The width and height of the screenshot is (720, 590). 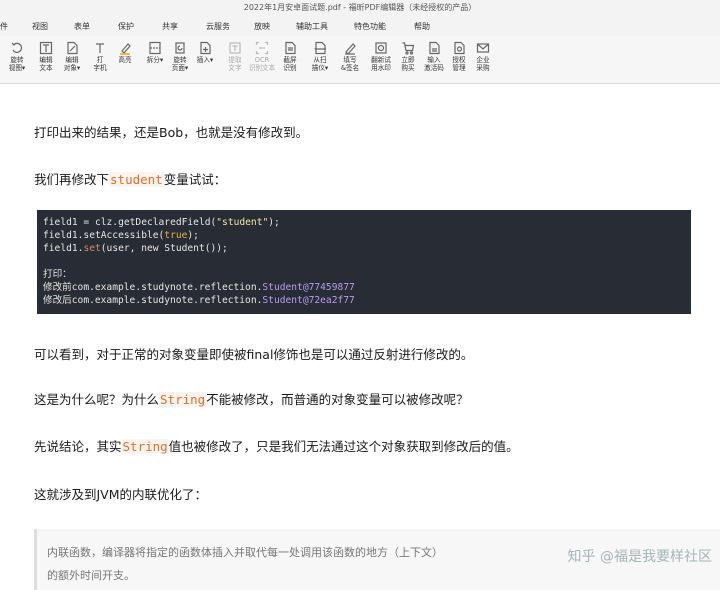 I want to click on rotate-page-icon, so click(x=180, y=47).